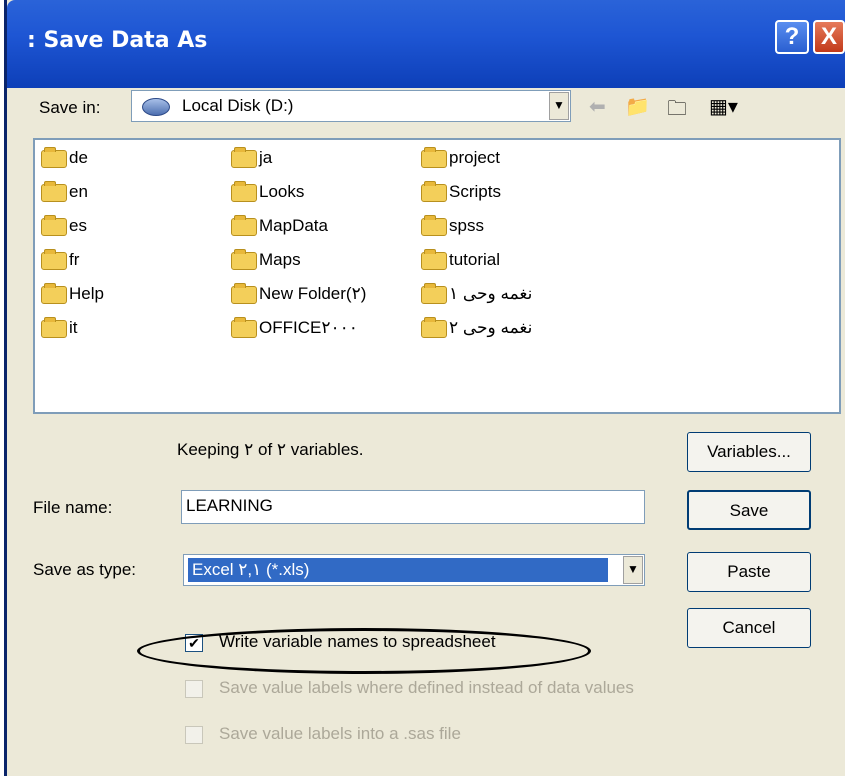 The height and width of the screenshot is (776, 845). Describe the element at coordinates (294, 328) in the screenshot. I see `list-item: OFFICE٢٠٠٠` at that location.